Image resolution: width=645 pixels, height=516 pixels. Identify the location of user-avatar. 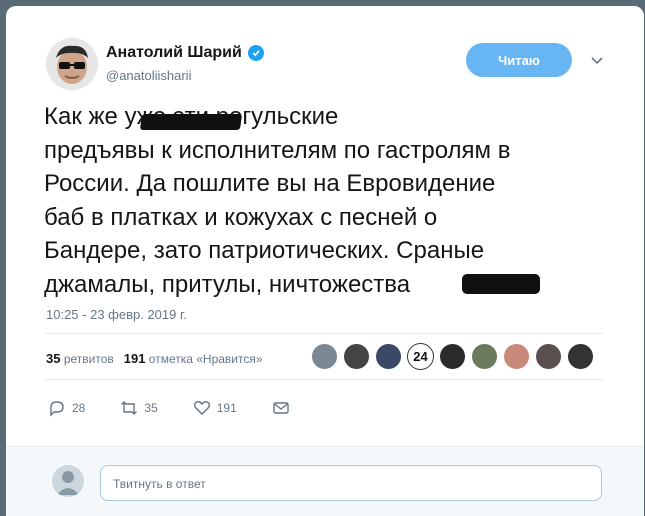
(68, 481).